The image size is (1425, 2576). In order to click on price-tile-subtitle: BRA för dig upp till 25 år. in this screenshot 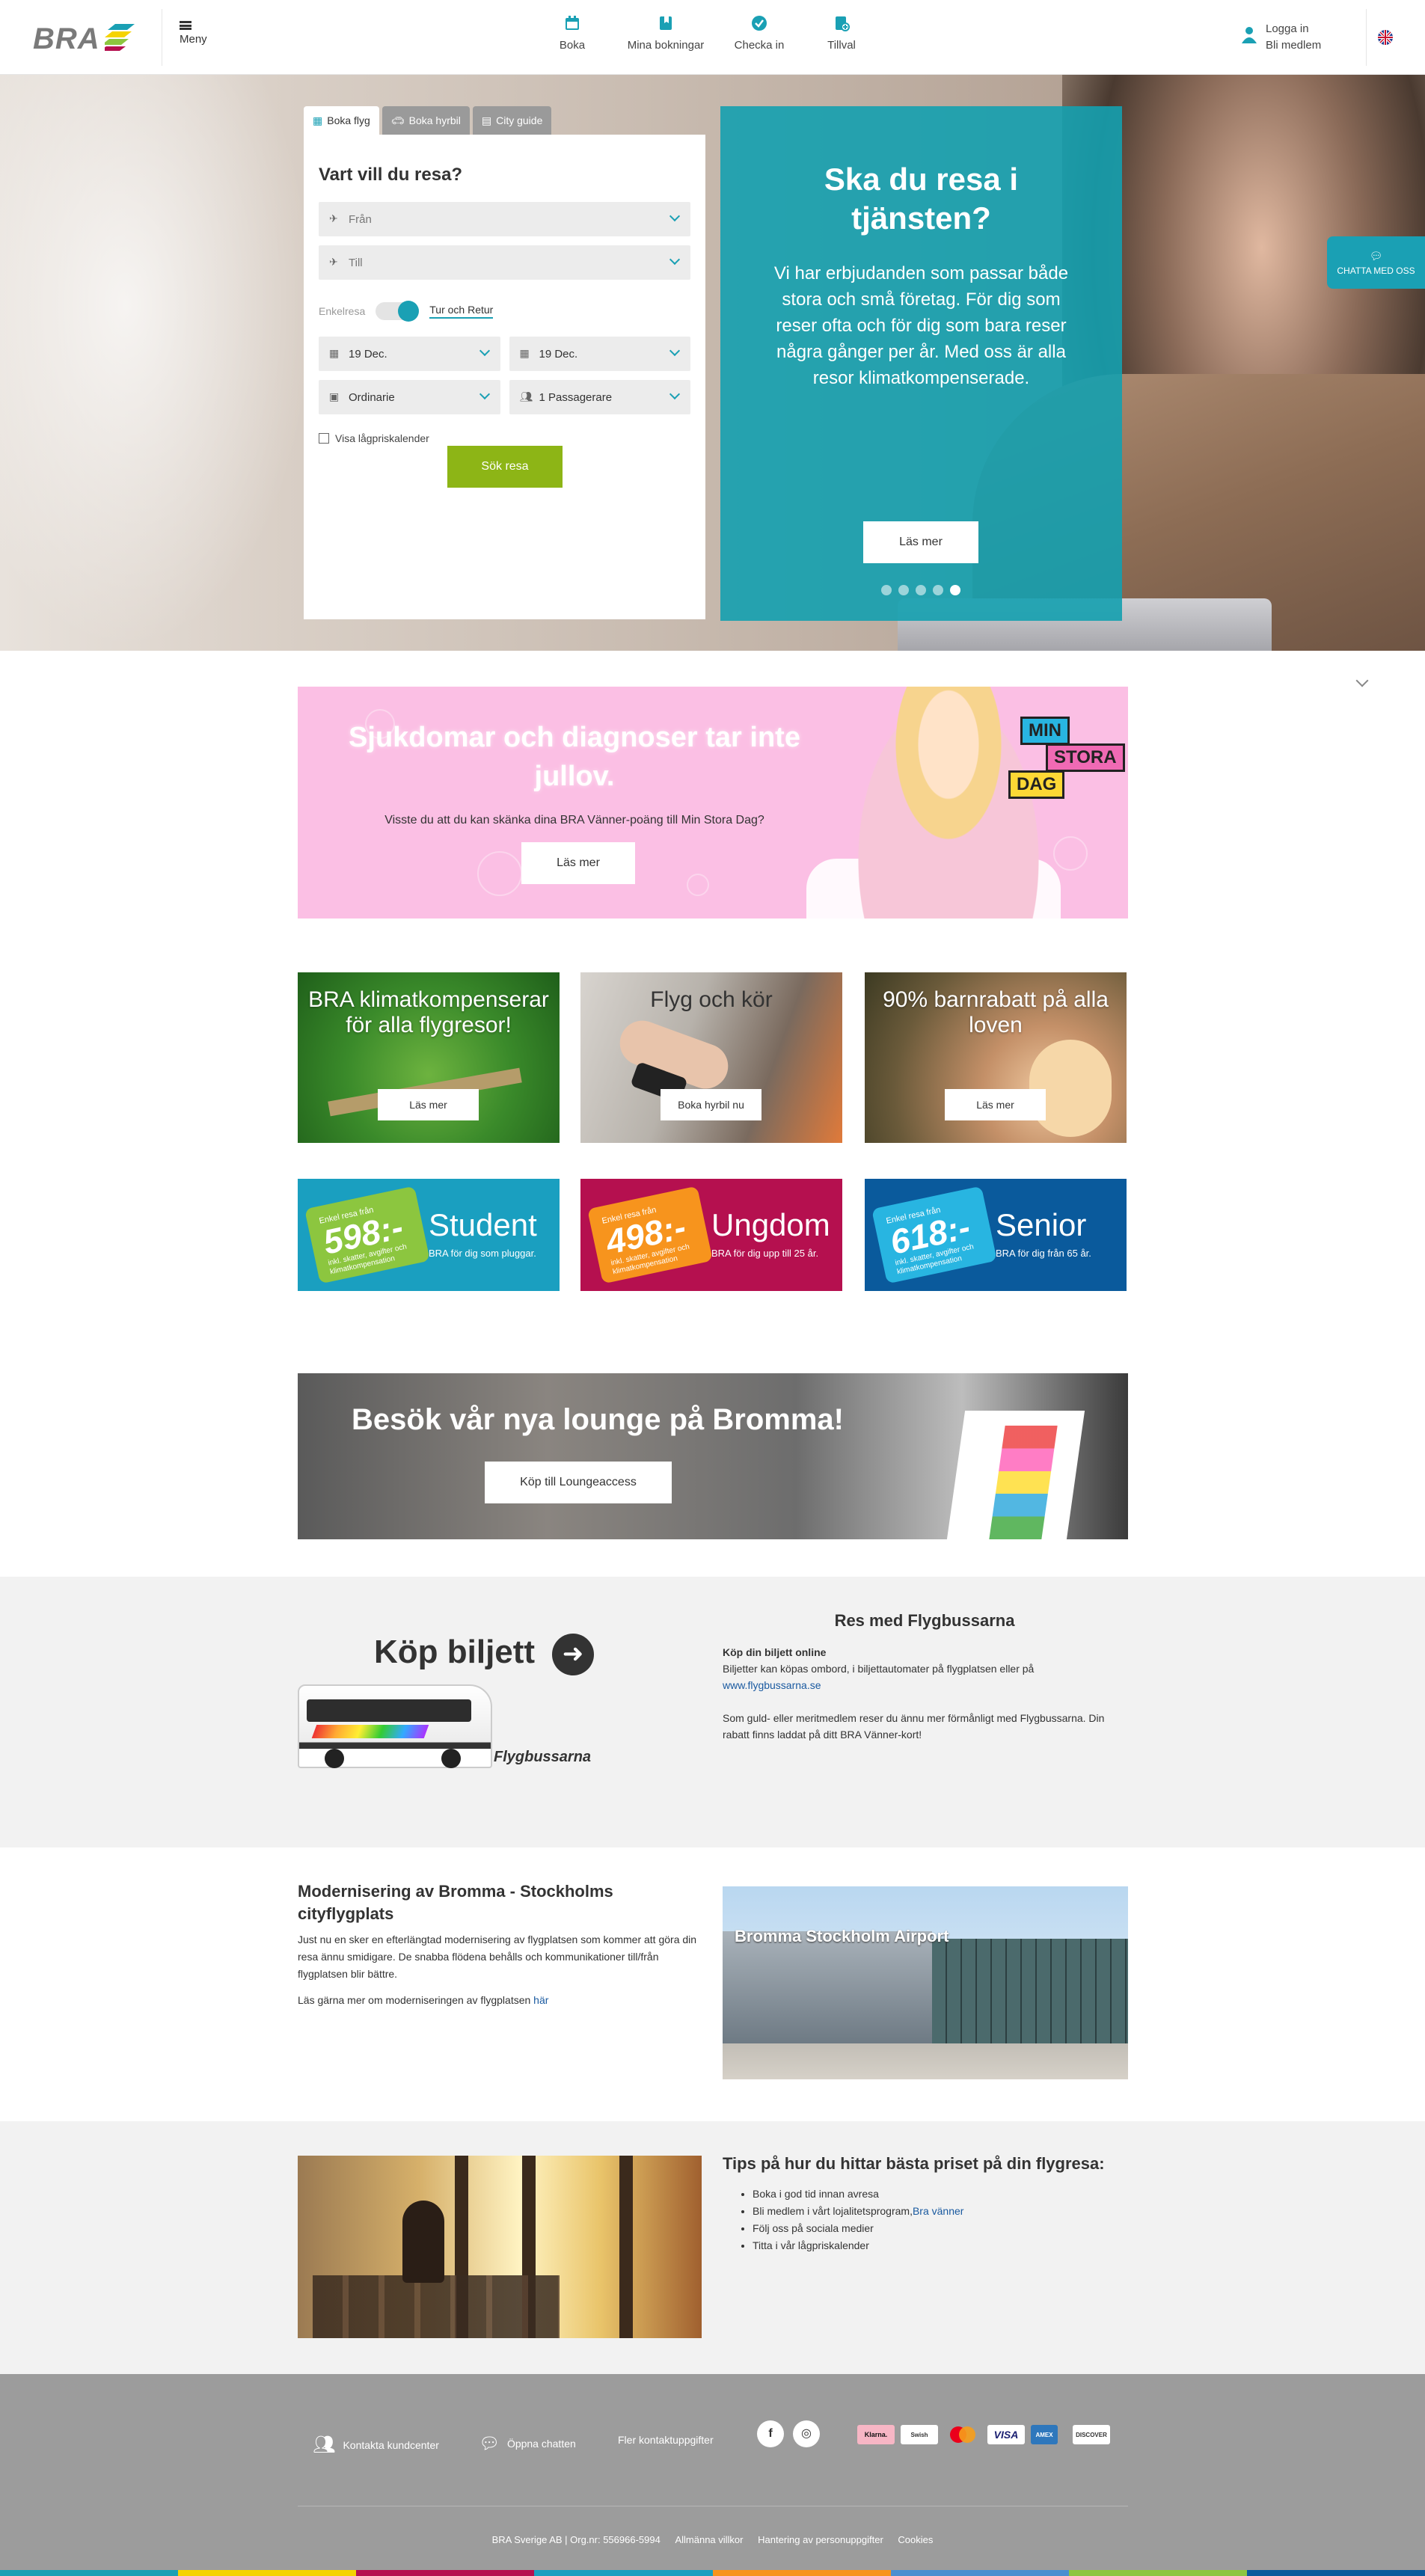, I will do `click(765, 1253)`.